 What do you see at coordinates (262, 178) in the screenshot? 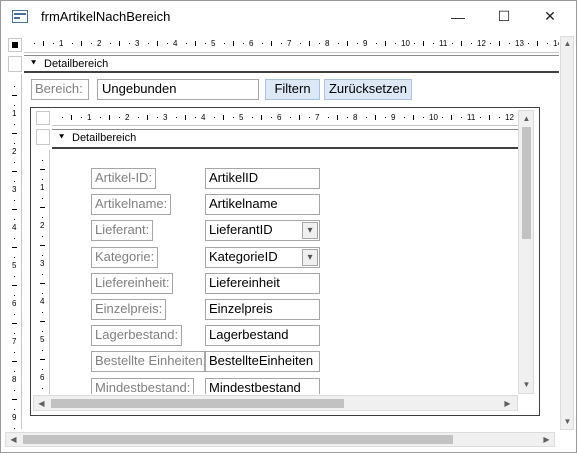
I see `field-textbox: ArtikelID` at bounding box center [262, 178].